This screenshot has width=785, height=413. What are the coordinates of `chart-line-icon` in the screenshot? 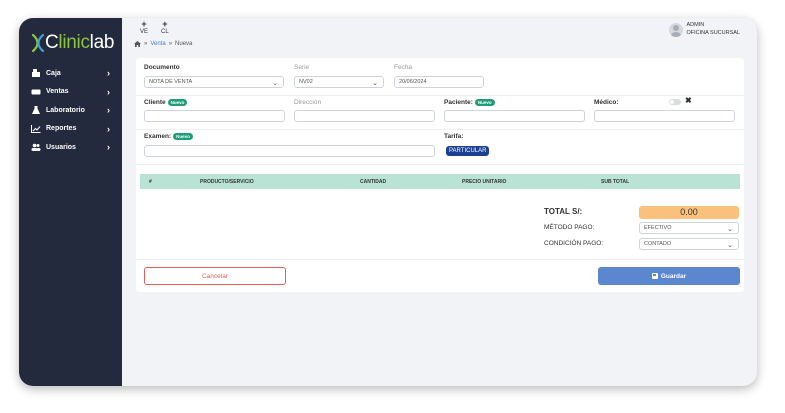 It's located at (36, 128).